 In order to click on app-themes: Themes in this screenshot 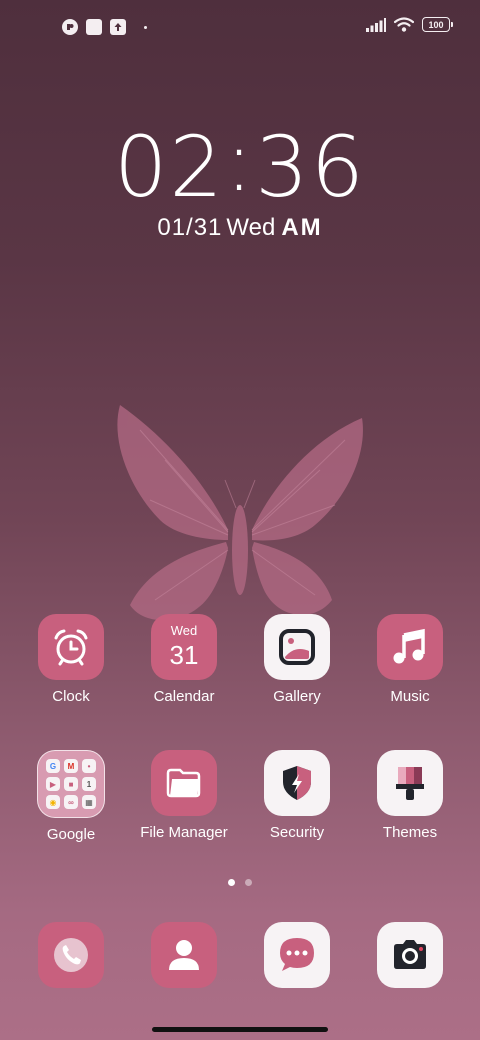, I will do `click(410, 795)`.